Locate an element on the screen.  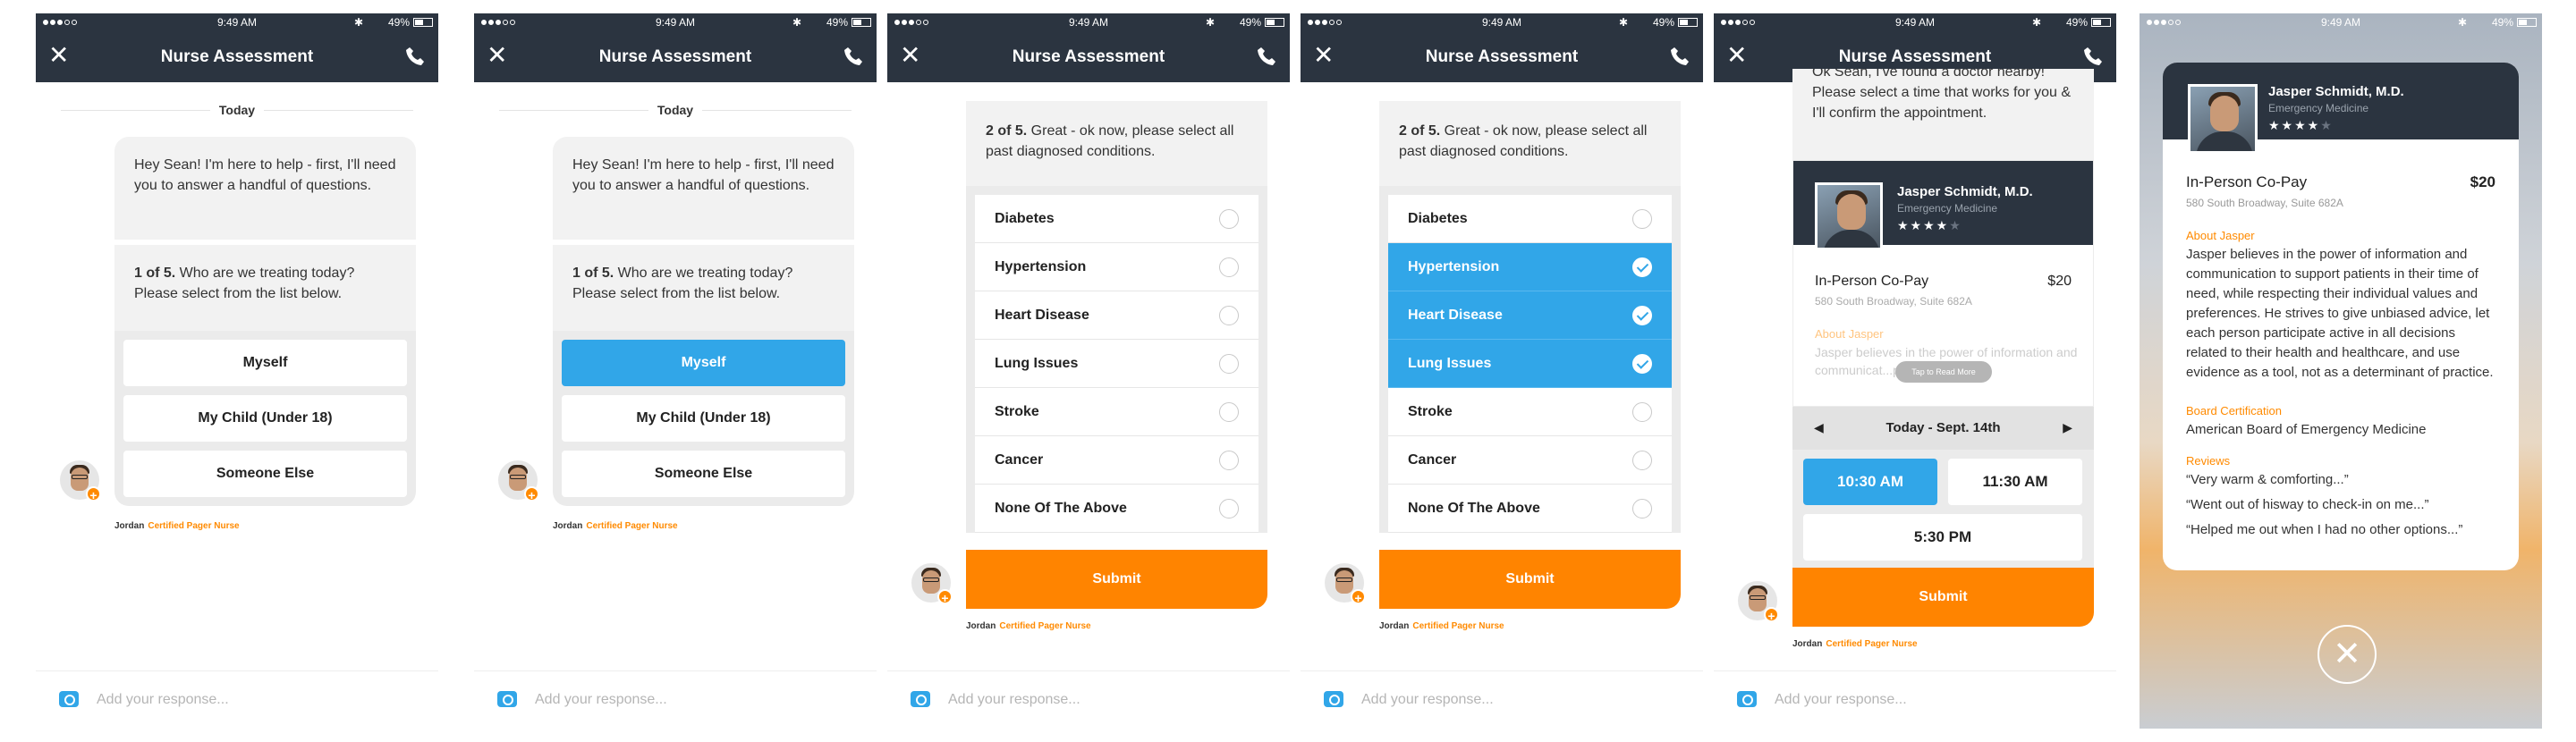
date-picker: ◀ Today - Sept. 14th ▶ is located at coordinates (1943, 428).